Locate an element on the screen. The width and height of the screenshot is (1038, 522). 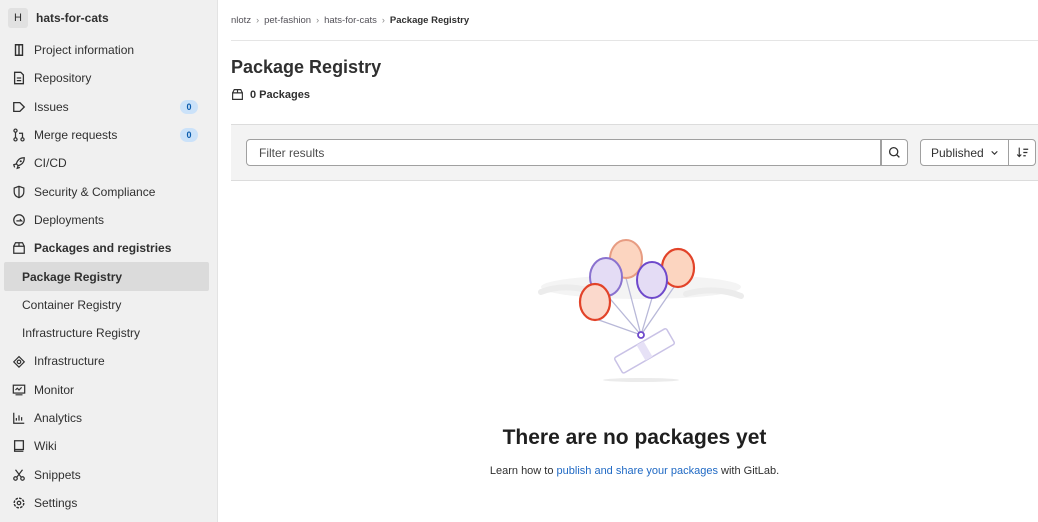
package-count: 0 Packages is located at coordinates (270, 94).